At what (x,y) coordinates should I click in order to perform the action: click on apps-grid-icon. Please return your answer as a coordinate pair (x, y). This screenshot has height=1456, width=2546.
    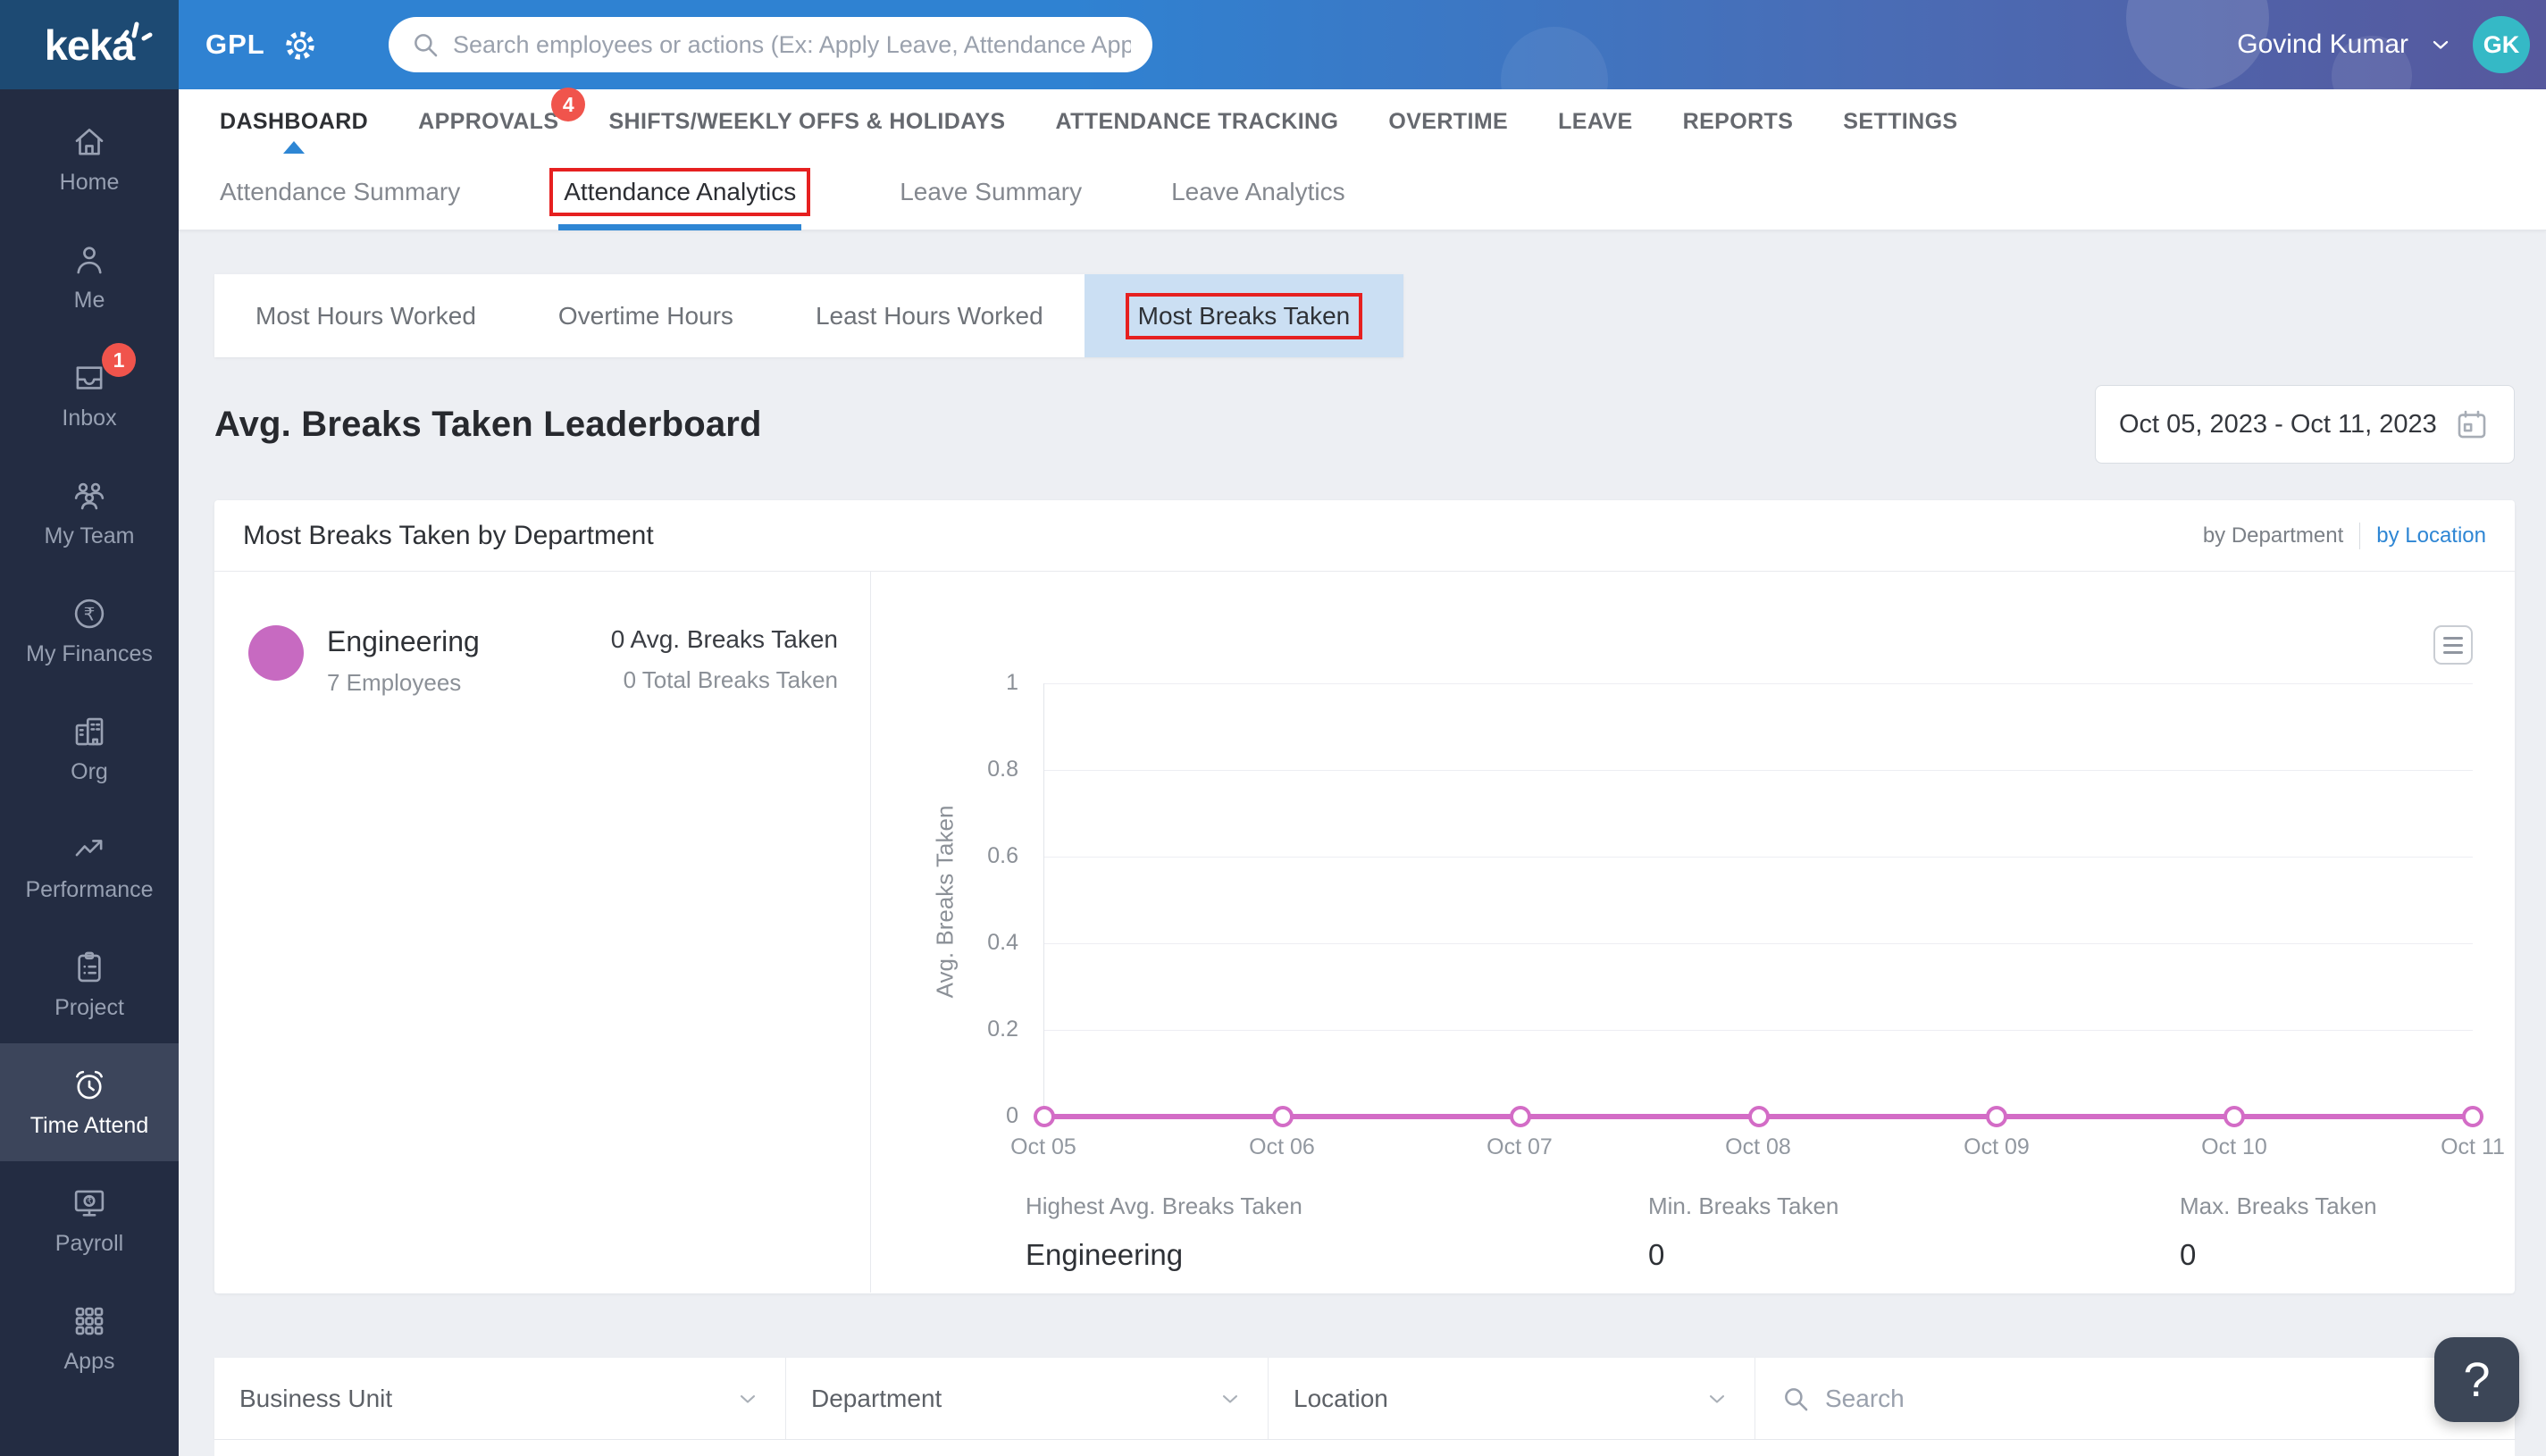
    Looking at the image, I should click on (89, 1321).